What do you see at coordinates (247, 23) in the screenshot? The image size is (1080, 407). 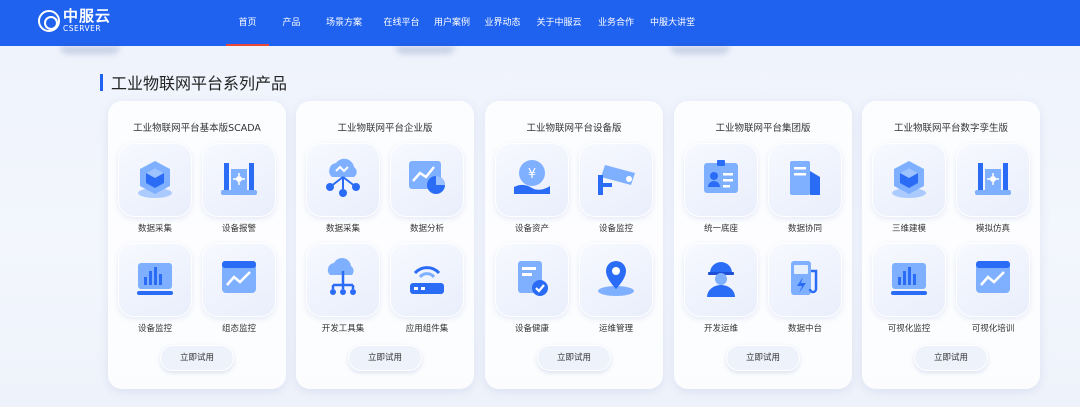 I see `nav-item-0: 首页` at bounding box center [247, 23].